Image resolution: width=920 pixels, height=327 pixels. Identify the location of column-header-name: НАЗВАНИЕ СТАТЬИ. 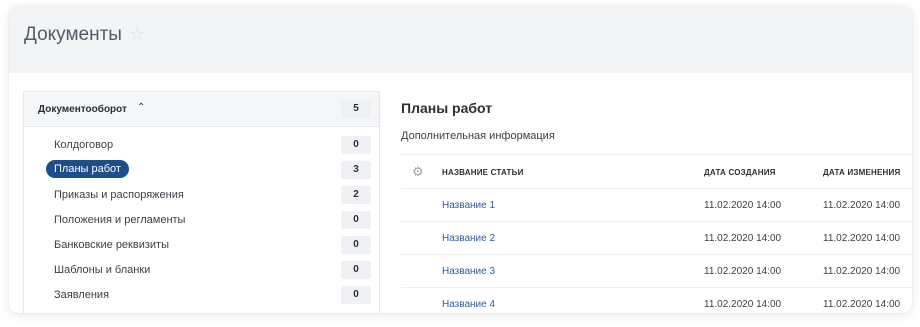
(483, 172).